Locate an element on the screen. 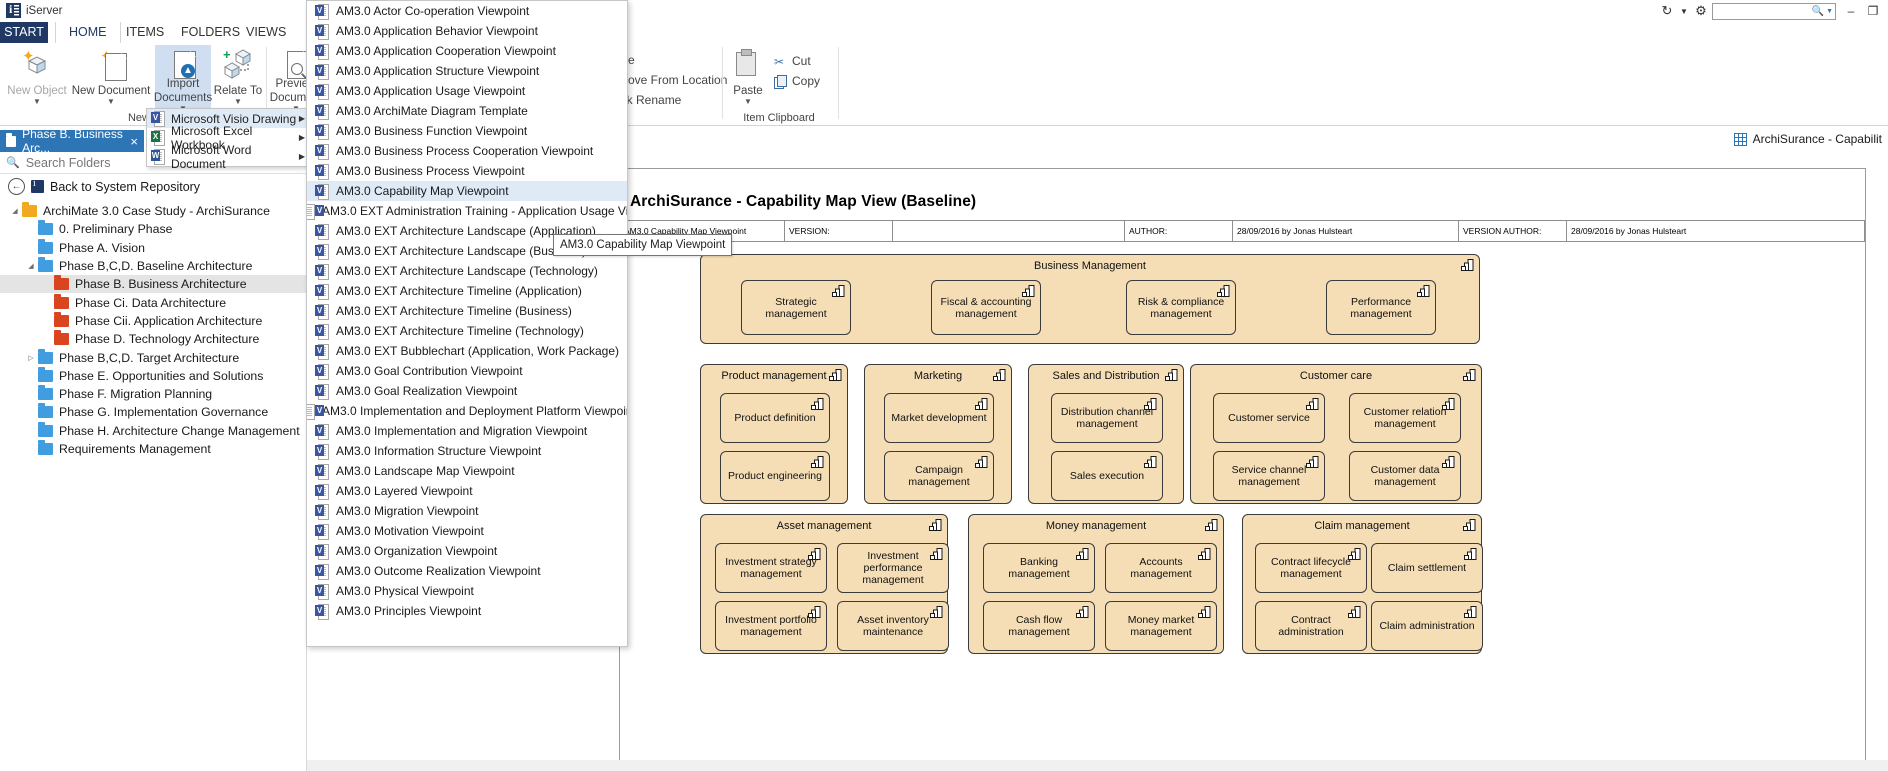  template-menu-item: V AM3.0 Goal Contribution Viewpoint is located at coordinates (467, 371).